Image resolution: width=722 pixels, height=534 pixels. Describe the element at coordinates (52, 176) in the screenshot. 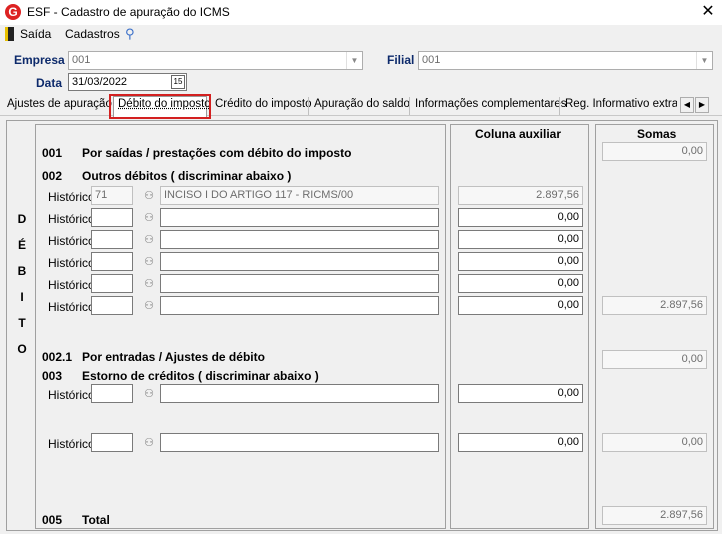

I see `row-002-code: 002` at that location.